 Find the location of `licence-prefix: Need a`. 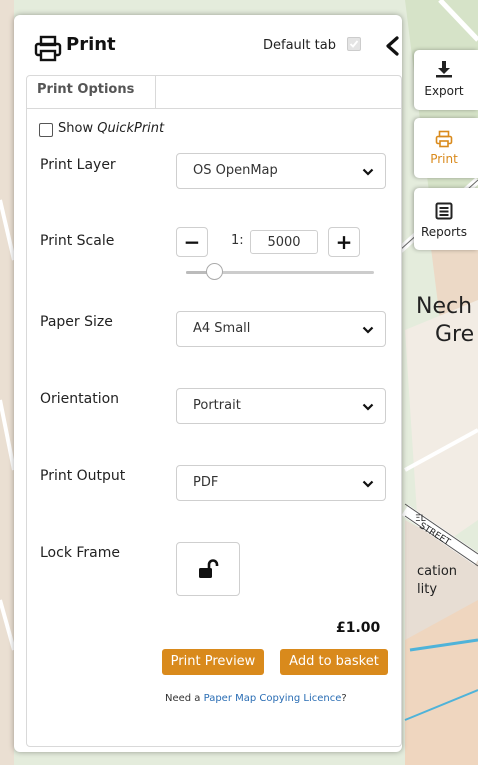

licence-prefix: Need a is located at coordinates (184, 698).